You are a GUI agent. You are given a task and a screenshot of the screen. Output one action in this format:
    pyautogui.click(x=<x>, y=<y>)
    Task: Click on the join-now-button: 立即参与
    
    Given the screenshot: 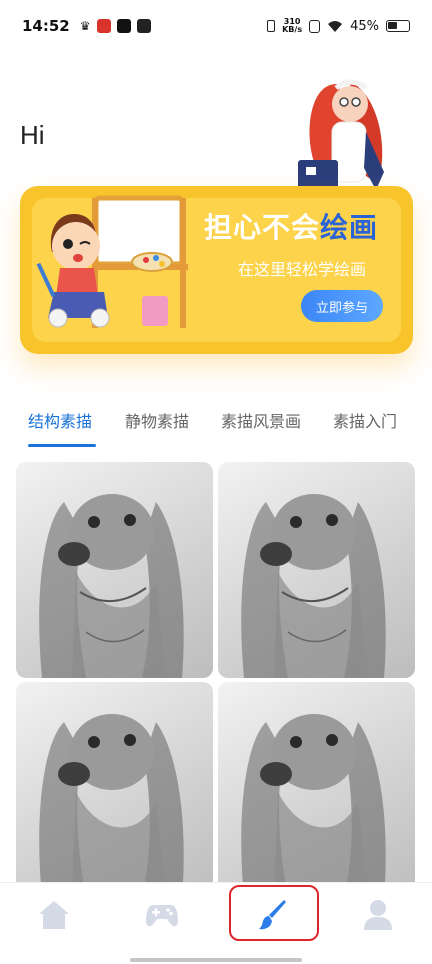 What is the action you would take?
    pyautogui.click(x=342, y=306)
    